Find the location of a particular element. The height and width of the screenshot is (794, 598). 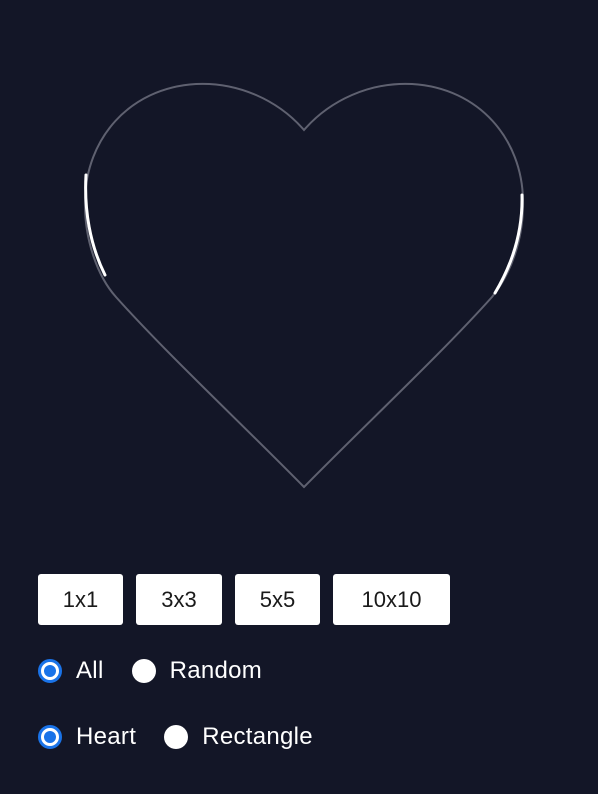

selection-mode-group: All Random is located at coordinates (150, 671).